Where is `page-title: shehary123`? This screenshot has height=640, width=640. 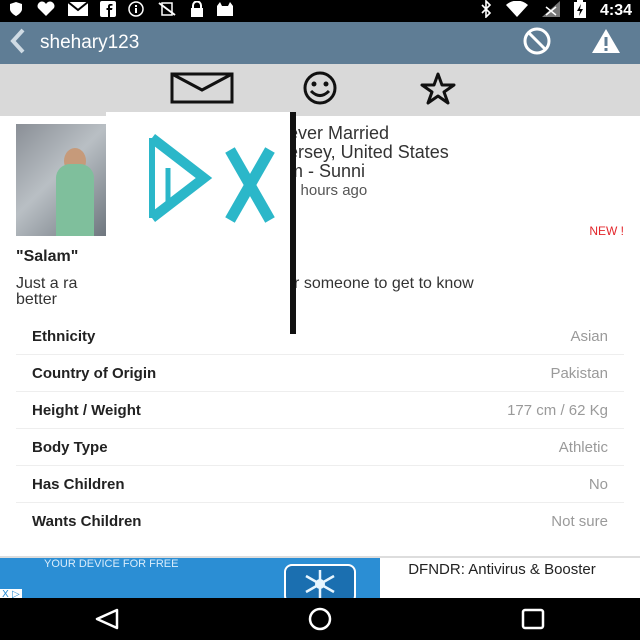
page-title: shehary123 is located at coordinates (90, 42).